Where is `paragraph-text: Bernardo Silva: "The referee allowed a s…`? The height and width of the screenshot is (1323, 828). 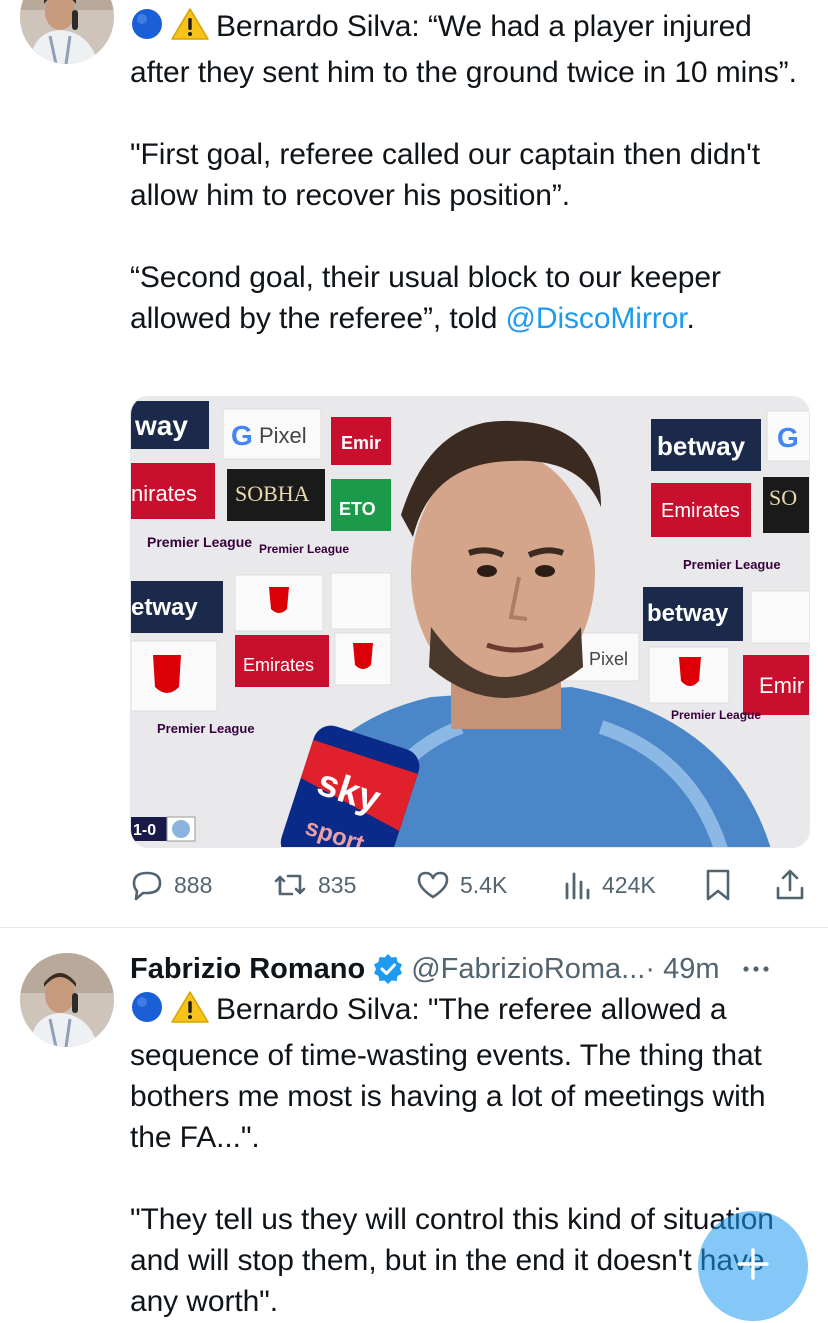
paragraph-text: Bernardo Silva: "The referee allowed a s… is located at coordinates (448, 1073).